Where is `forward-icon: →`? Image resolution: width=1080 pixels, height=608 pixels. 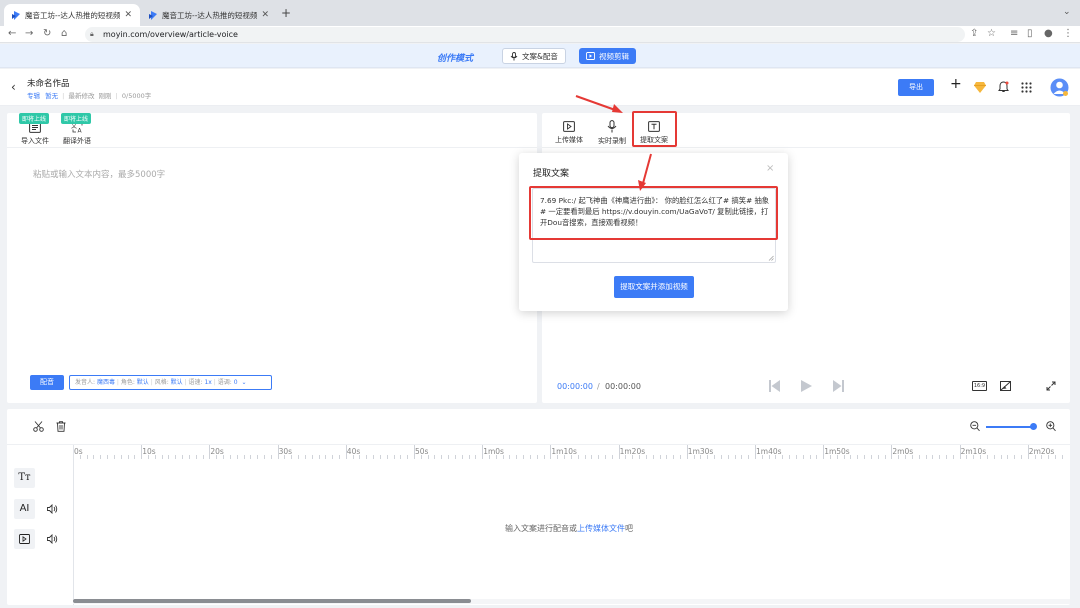 forward-icon: → is located at coordinates (29, 34).